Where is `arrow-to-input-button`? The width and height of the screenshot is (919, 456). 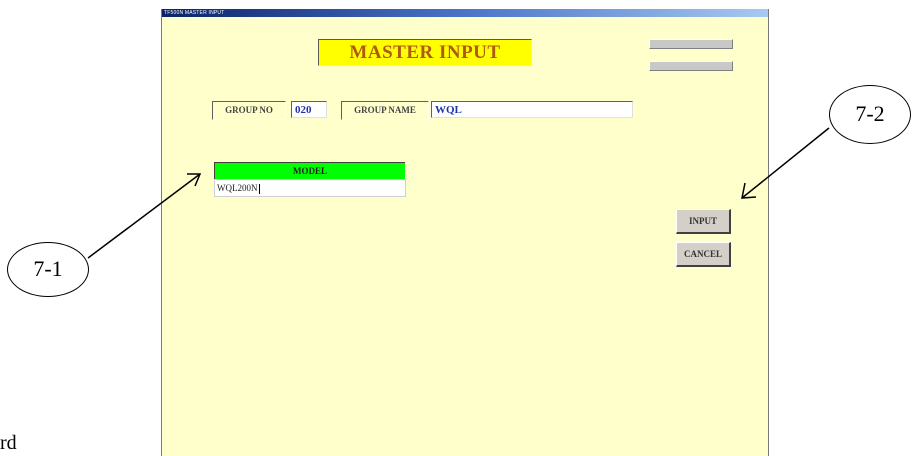
arrow-to-input-button is located at coordinates (785, 163).